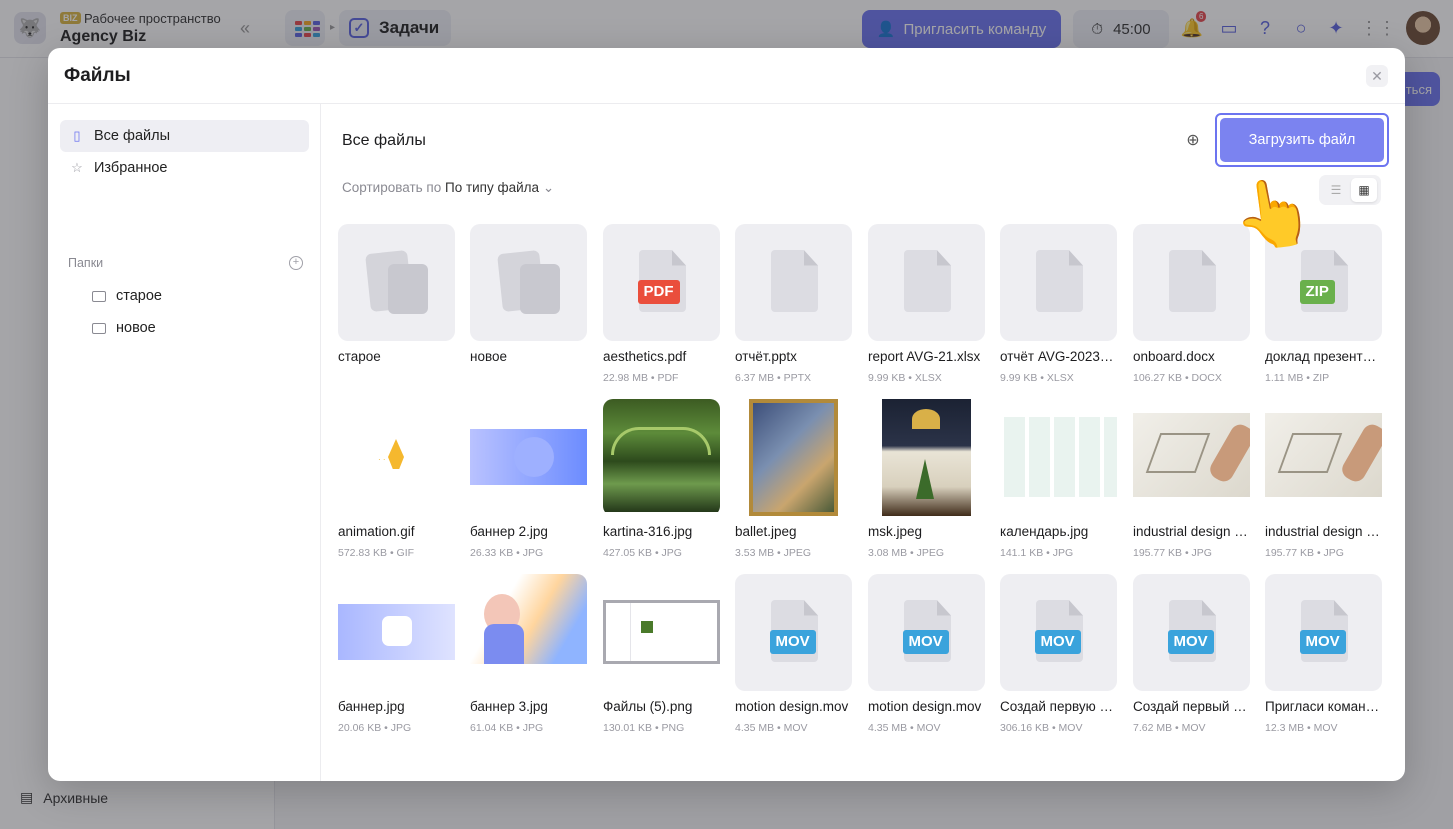 The height and width of the screenshot is (829, 1453). What do you see at coordinates (906, 553) in the screenshot?
I see `file-meta: 3.08 MB • JPEG` at bounding box center [906, 553].